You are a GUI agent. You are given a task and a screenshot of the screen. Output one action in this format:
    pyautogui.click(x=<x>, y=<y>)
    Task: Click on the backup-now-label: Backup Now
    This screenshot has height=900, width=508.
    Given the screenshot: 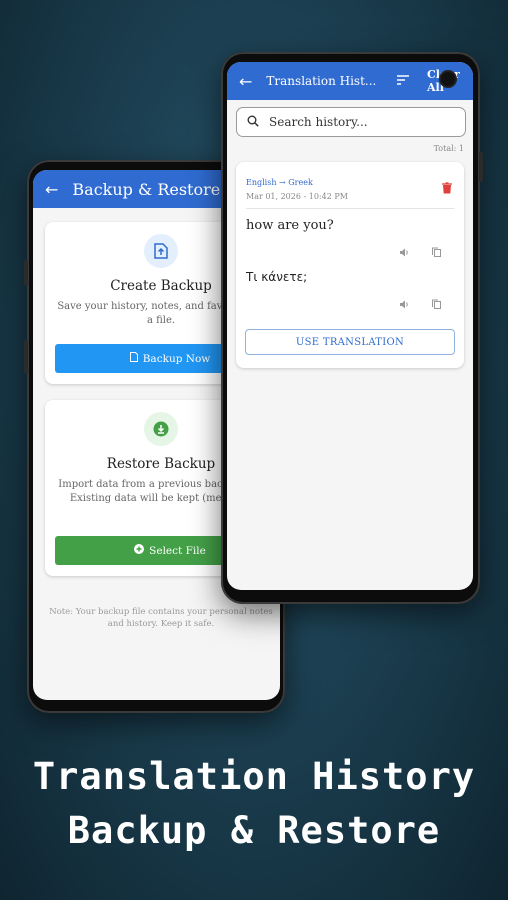 What is the action you would take?
    pyautogui.click(x=176, y=358)
    